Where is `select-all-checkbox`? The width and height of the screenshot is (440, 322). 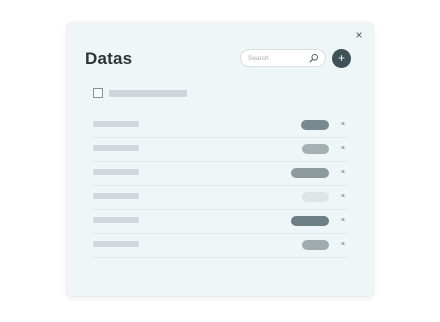
select-all-checkbox is located at coordinates (98, 93).